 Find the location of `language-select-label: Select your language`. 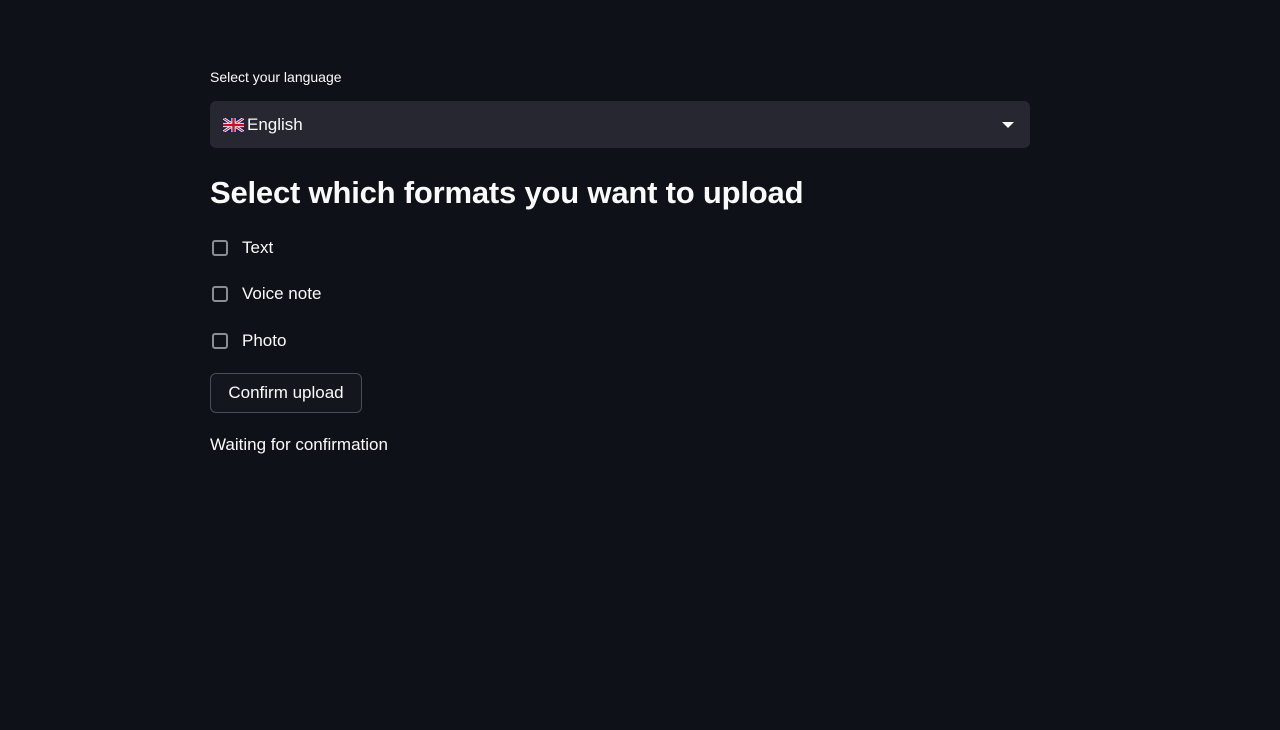

language-select-label: Select your language is located at coordinates (276, 77).